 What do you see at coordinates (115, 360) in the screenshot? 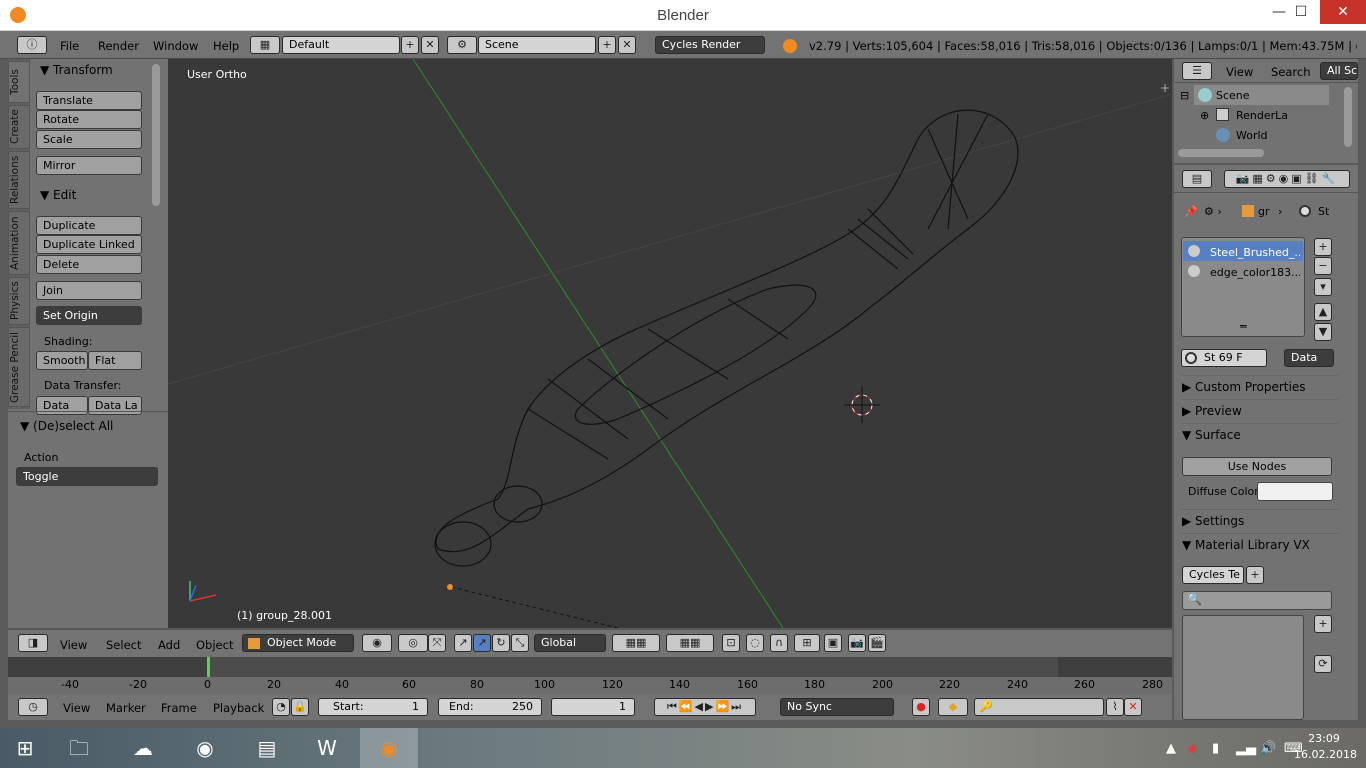
I see `flat-button: Flat` at bounding box center [115, 360].